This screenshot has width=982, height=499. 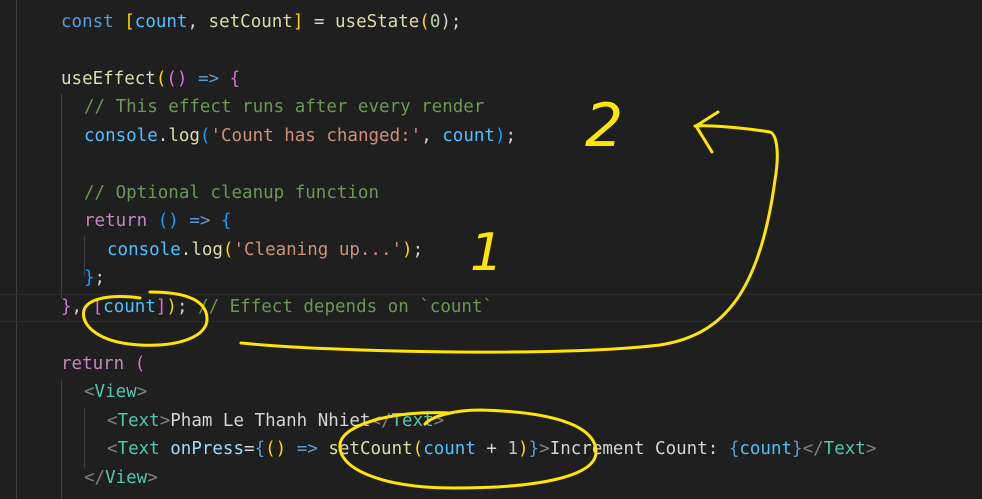 I want to click on code-line-content: return (, so click(x=103, y=364).